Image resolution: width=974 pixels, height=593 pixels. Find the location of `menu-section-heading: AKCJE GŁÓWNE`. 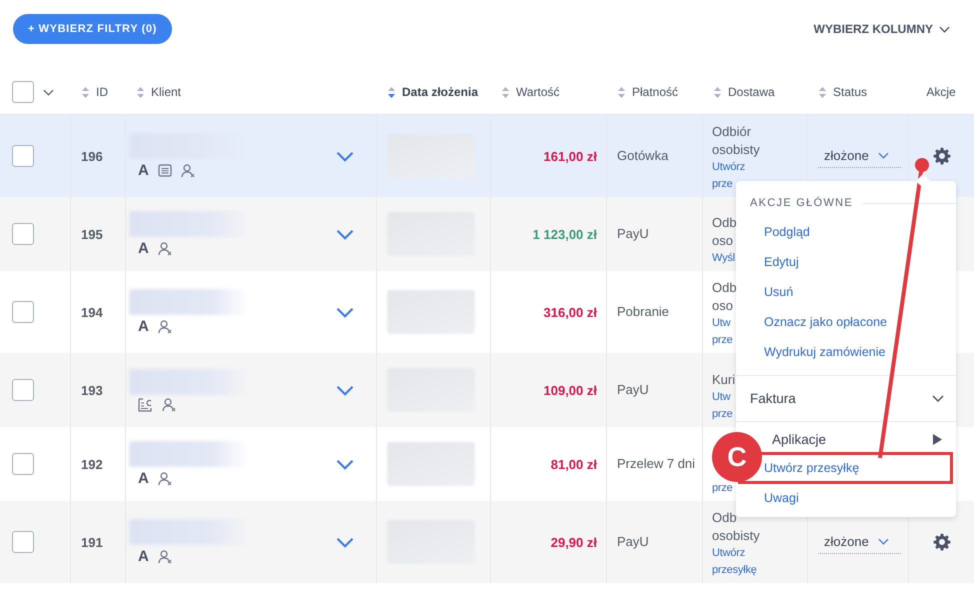

menu-section-heading: AKCJE GŁÓWNE is located at coordinates (802, 203).